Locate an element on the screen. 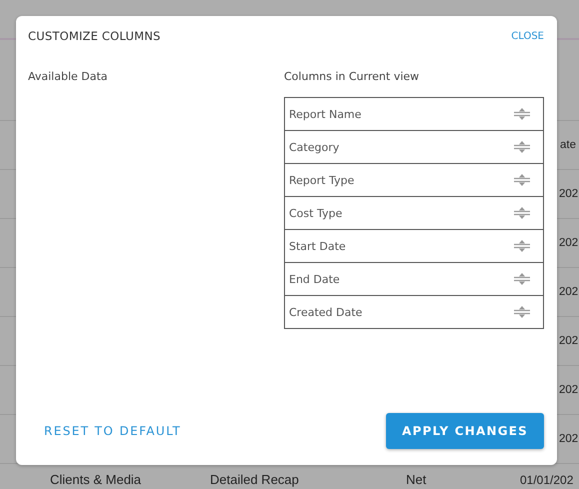 Image resolution: width=579 pixels, height=489 pixels. column-item: Start Date is located at coordinates (317, 246).